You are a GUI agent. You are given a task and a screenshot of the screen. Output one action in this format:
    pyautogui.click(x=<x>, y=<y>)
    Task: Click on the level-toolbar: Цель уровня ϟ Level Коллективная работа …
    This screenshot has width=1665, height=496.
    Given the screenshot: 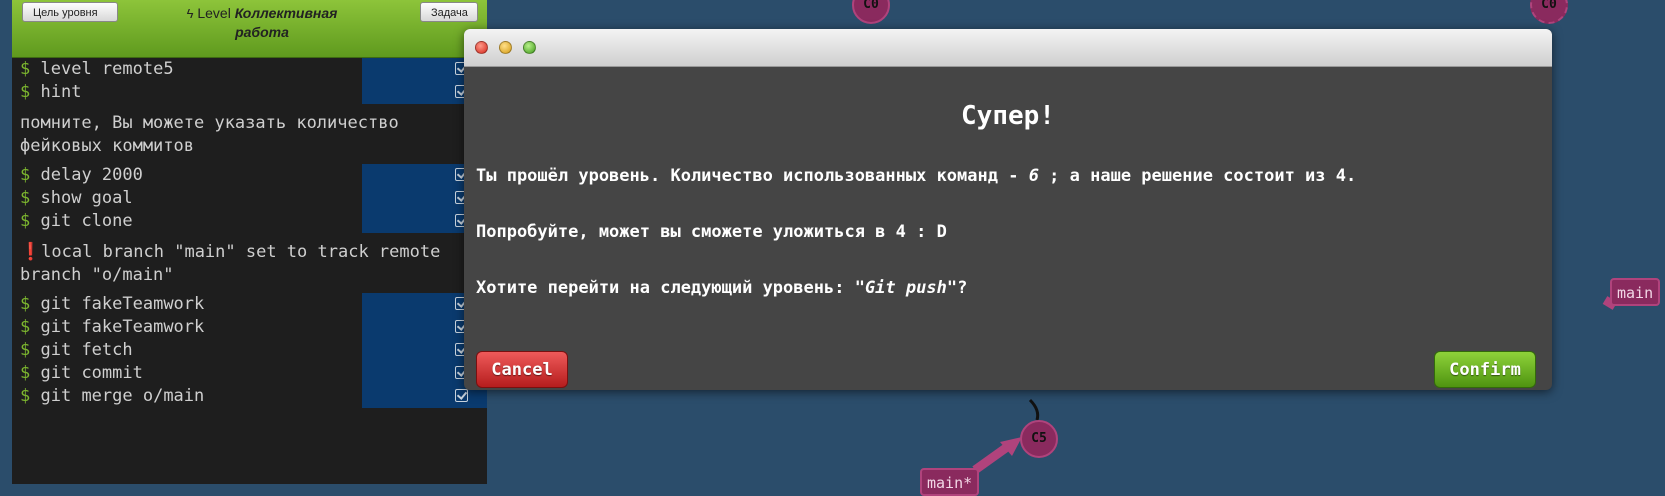 What is the action you would take?
    pyautogui.click(x=249, y=29)
    